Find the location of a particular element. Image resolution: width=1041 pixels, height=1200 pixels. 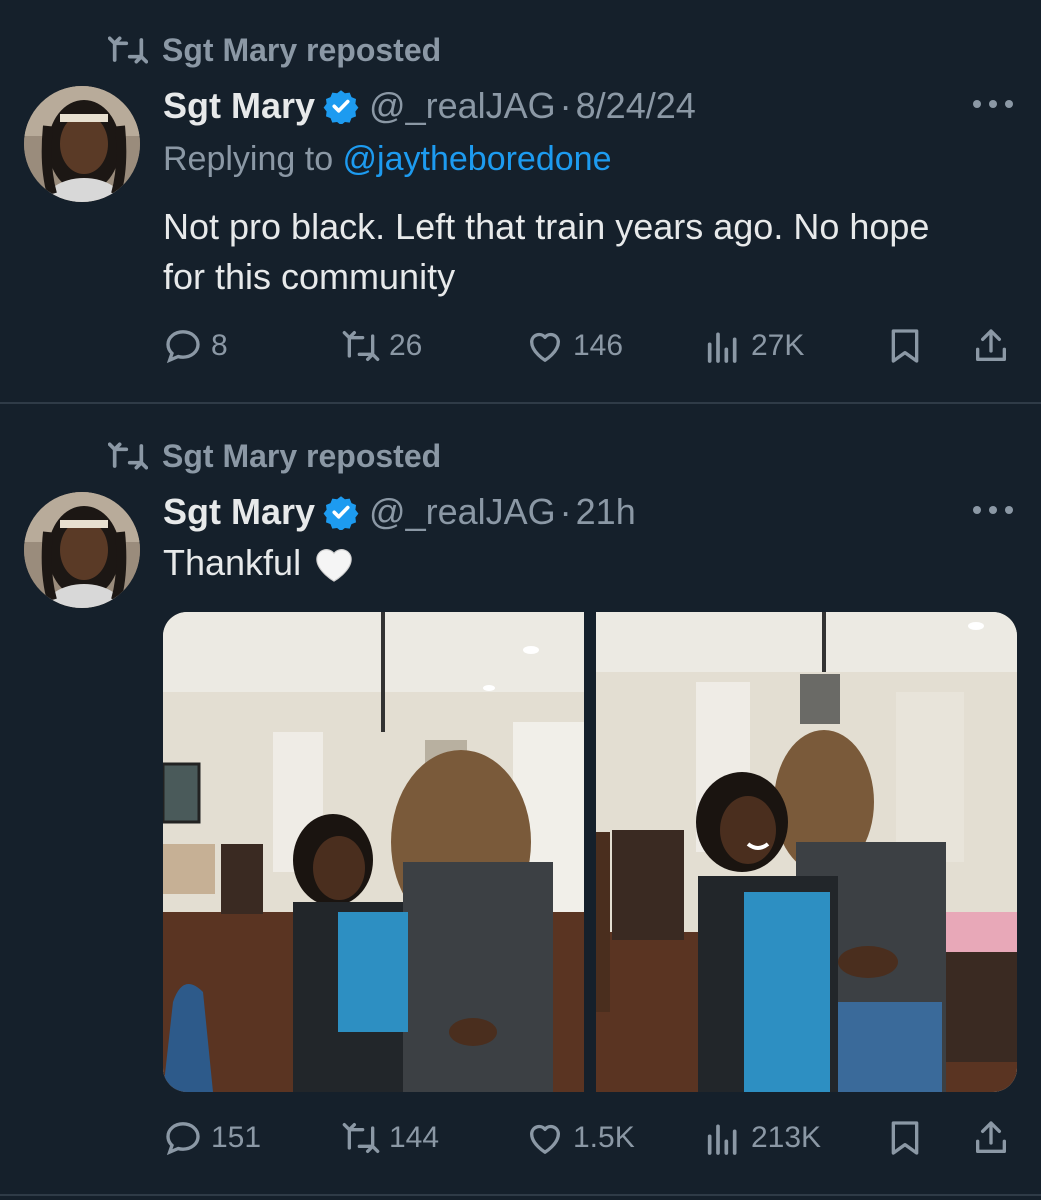

timestamp: 21h is located at coordinates (606, 512).